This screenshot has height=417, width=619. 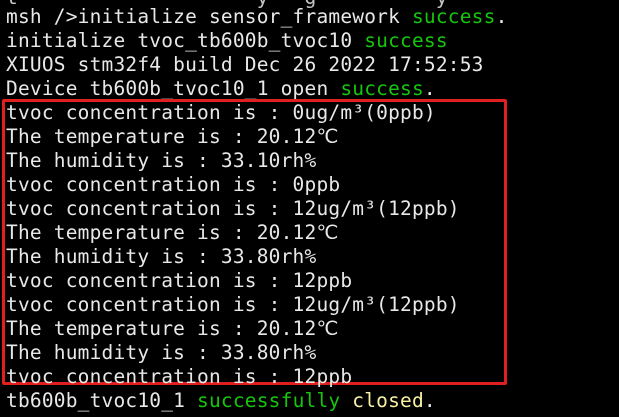 I want to click on sensor-reading-line: tvoc concentration is : 0ppb, so click(x=173, y=184).